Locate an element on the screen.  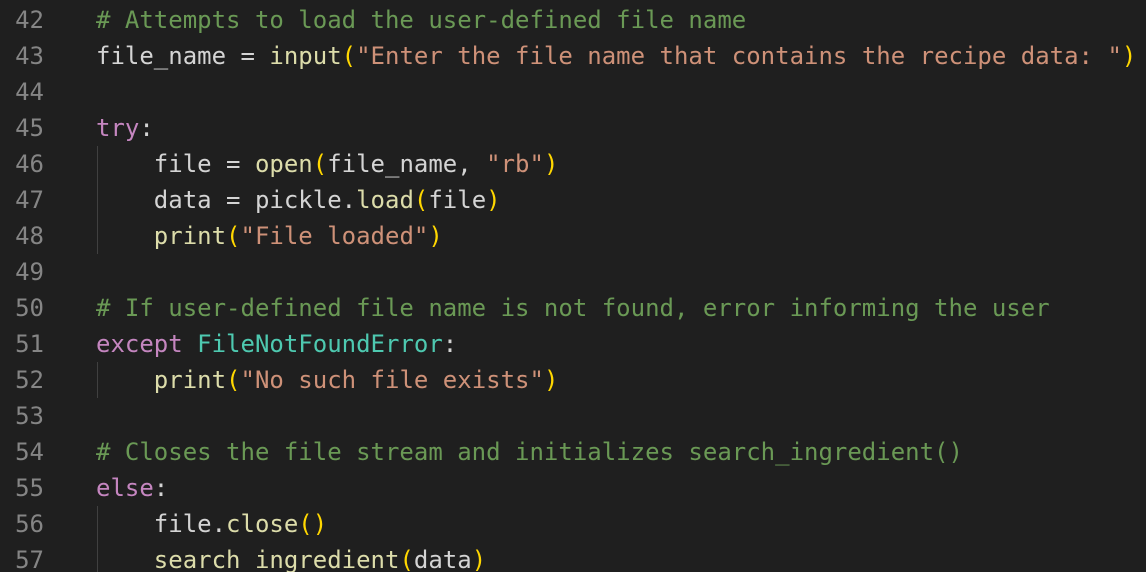
code-text: search_ingredient(data) is located at coordinates (291, 557).